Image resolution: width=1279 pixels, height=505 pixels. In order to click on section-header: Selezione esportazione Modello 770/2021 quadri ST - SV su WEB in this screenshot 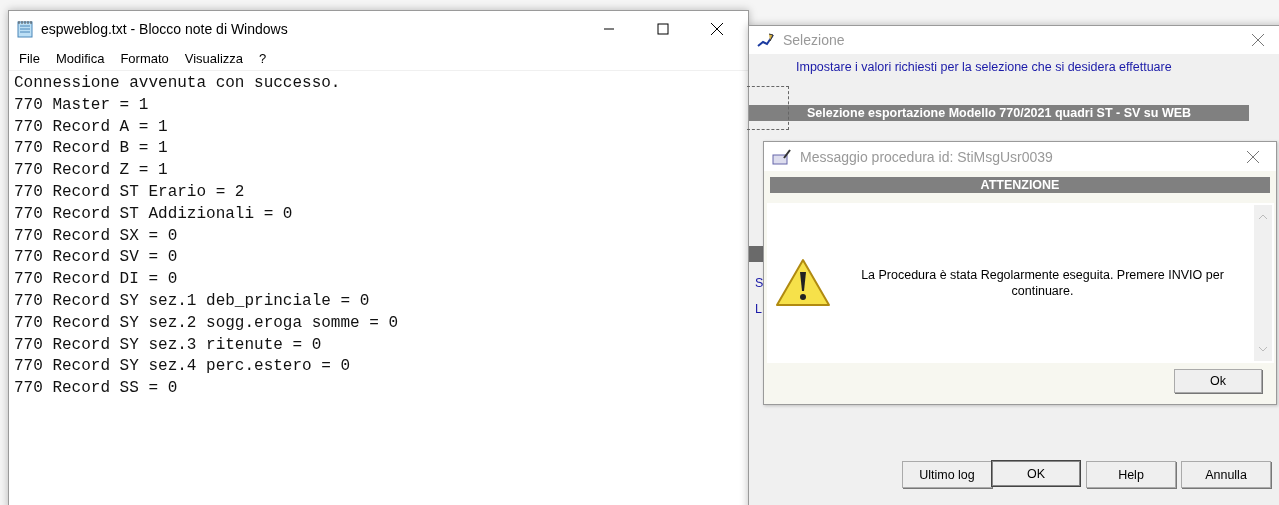, I will do `click(999, 113)`.